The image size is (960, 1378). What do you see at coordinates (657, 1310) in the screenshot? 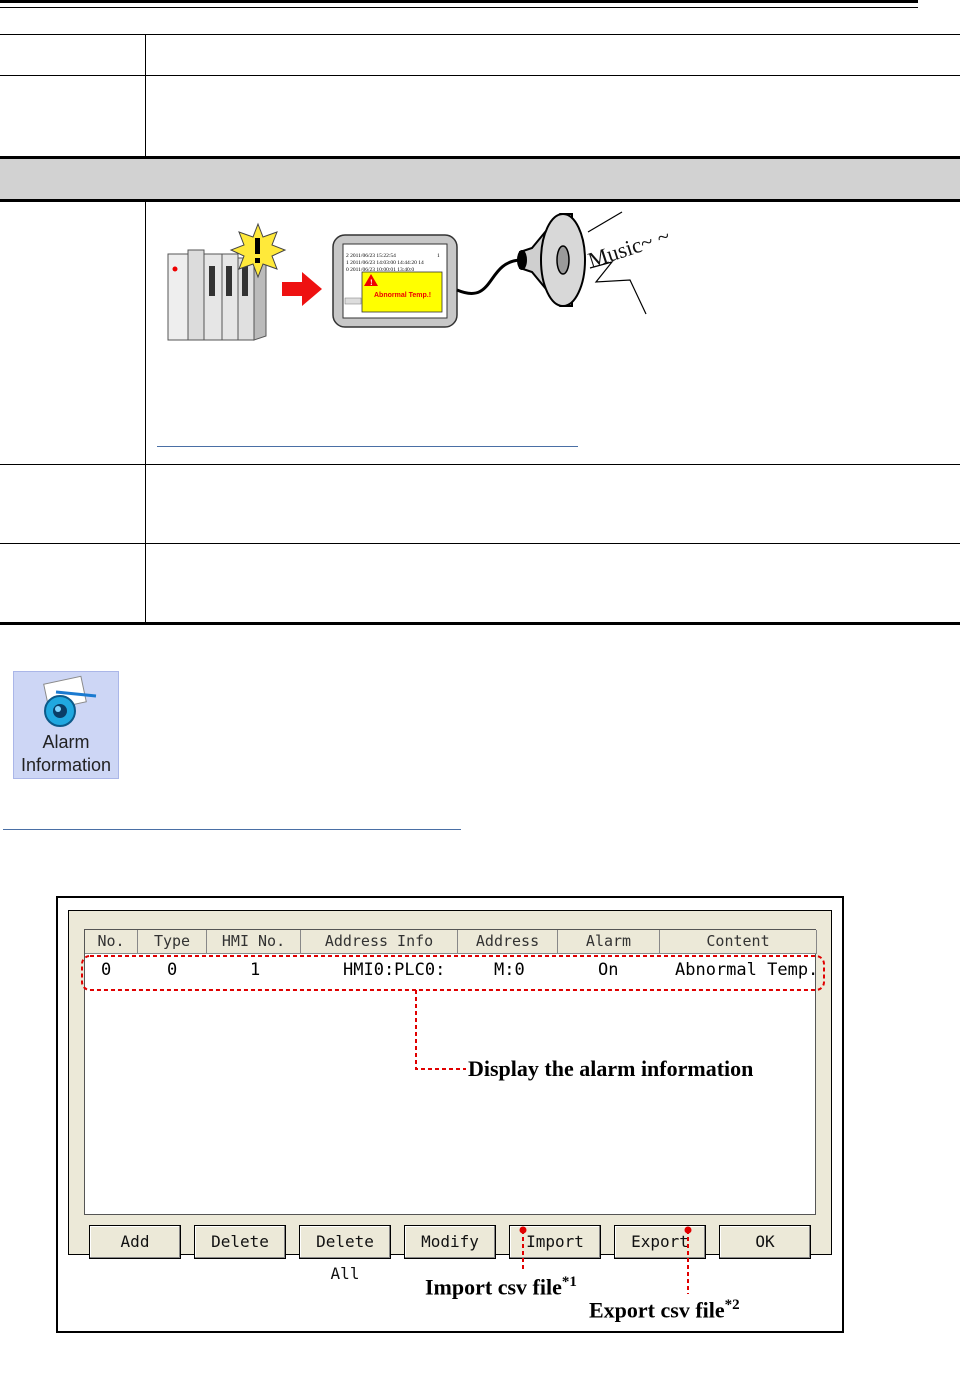
I see `export-annotation-text: Export csv file` at bounding box center [657, 1310].